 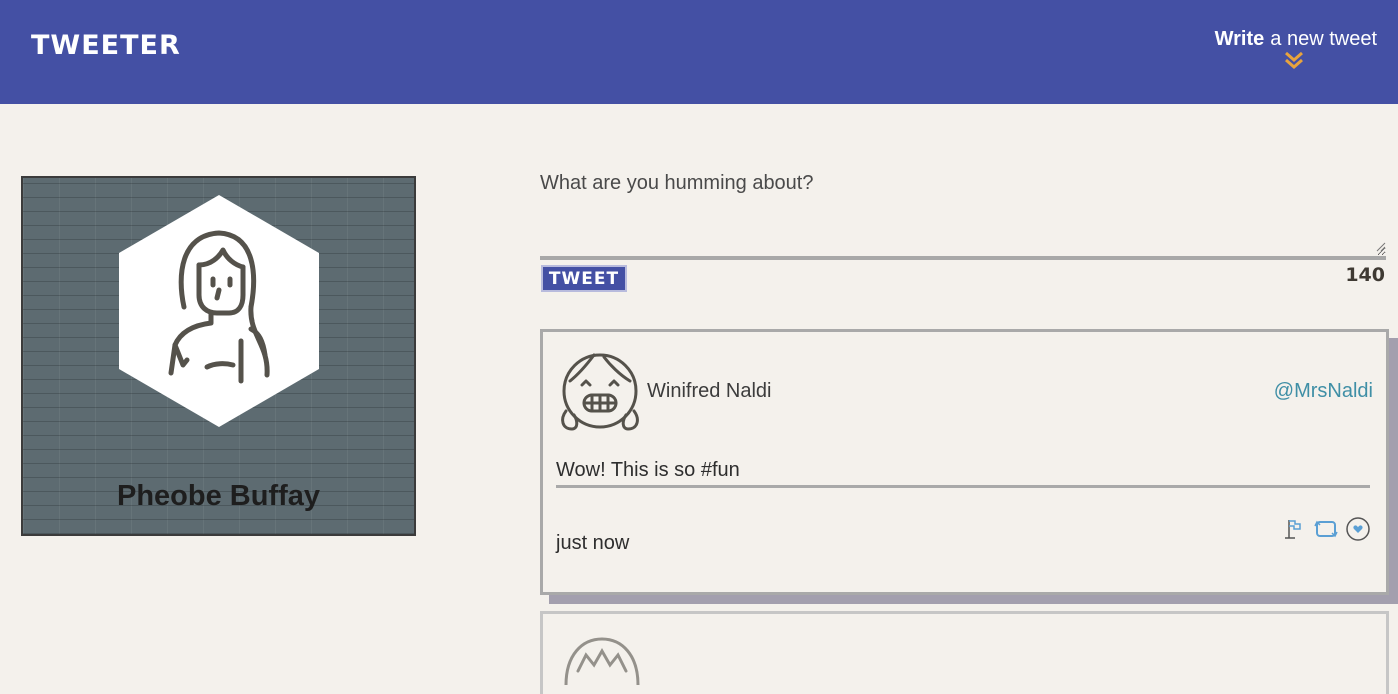 I want to click on character-counter: 140, so click(x=1365, y=275).